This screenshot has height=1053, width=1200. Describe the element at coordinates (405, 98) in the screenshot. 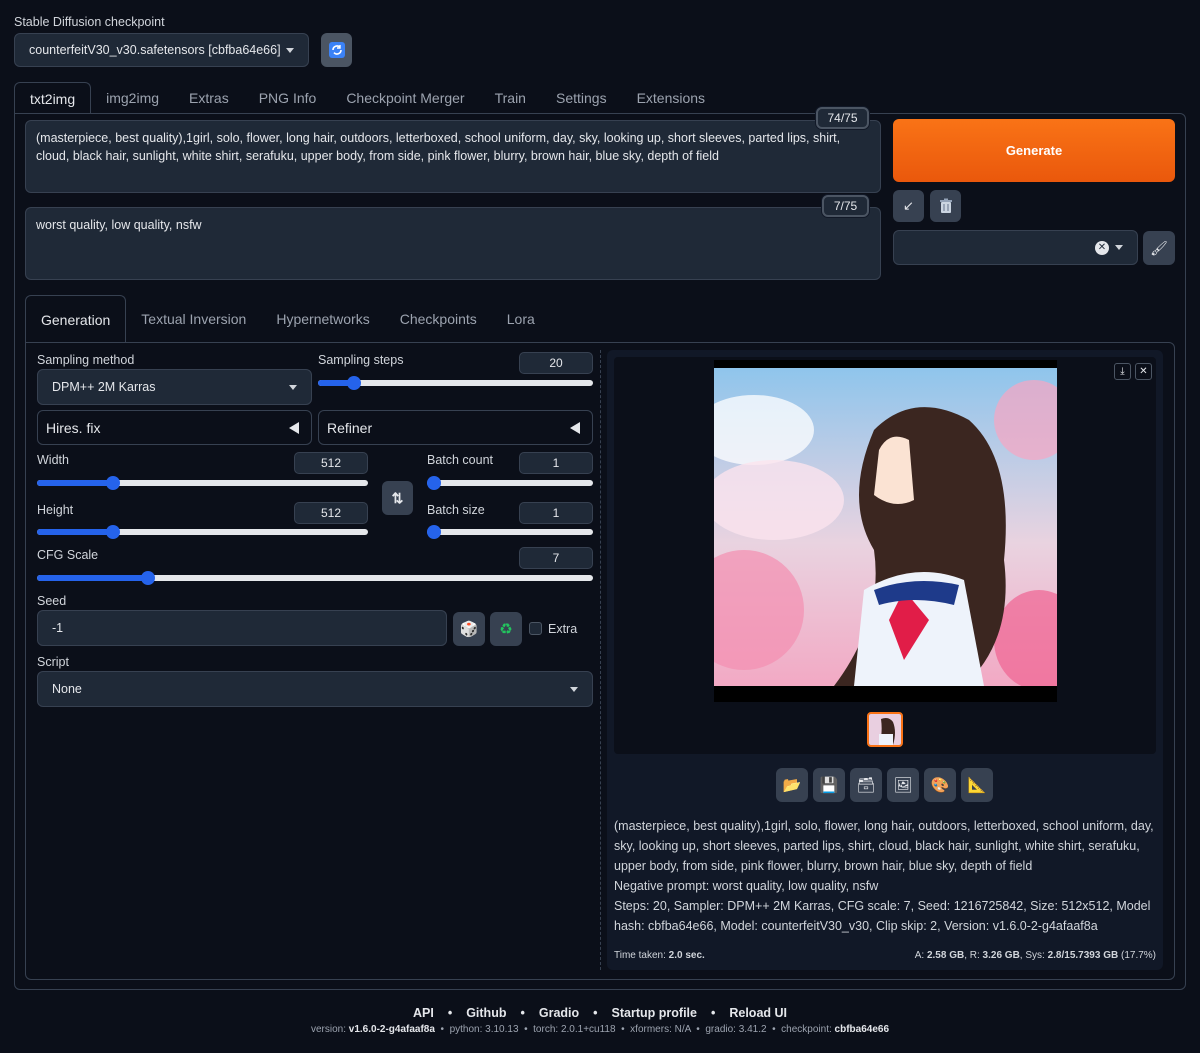

I see `tab-checkpoint-merger: Checkpoint Merger` at that location.